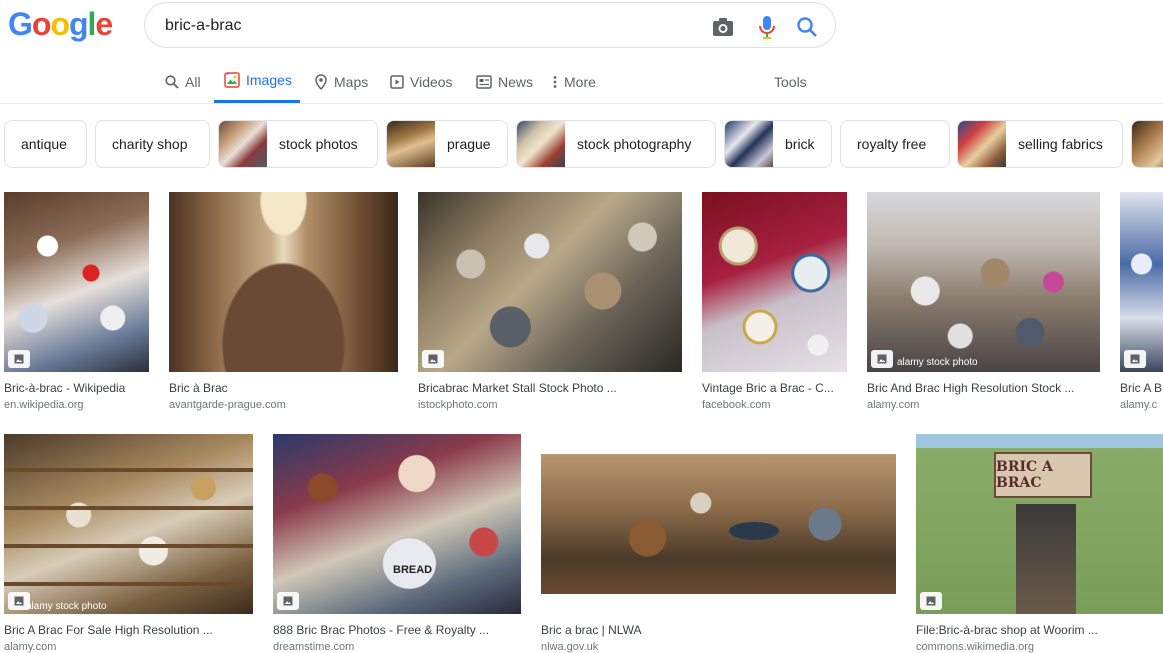  Describe the element at coordinates (1046, 559) in the screenshot. I see `shop-doorway` at that location.